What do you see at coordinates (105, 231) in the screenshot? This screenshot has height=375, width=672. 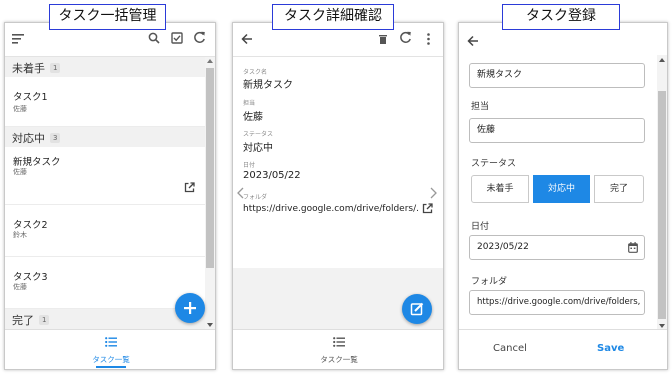 I see `list-item: タスク2 鈴木` at bounding box center [105, 231].